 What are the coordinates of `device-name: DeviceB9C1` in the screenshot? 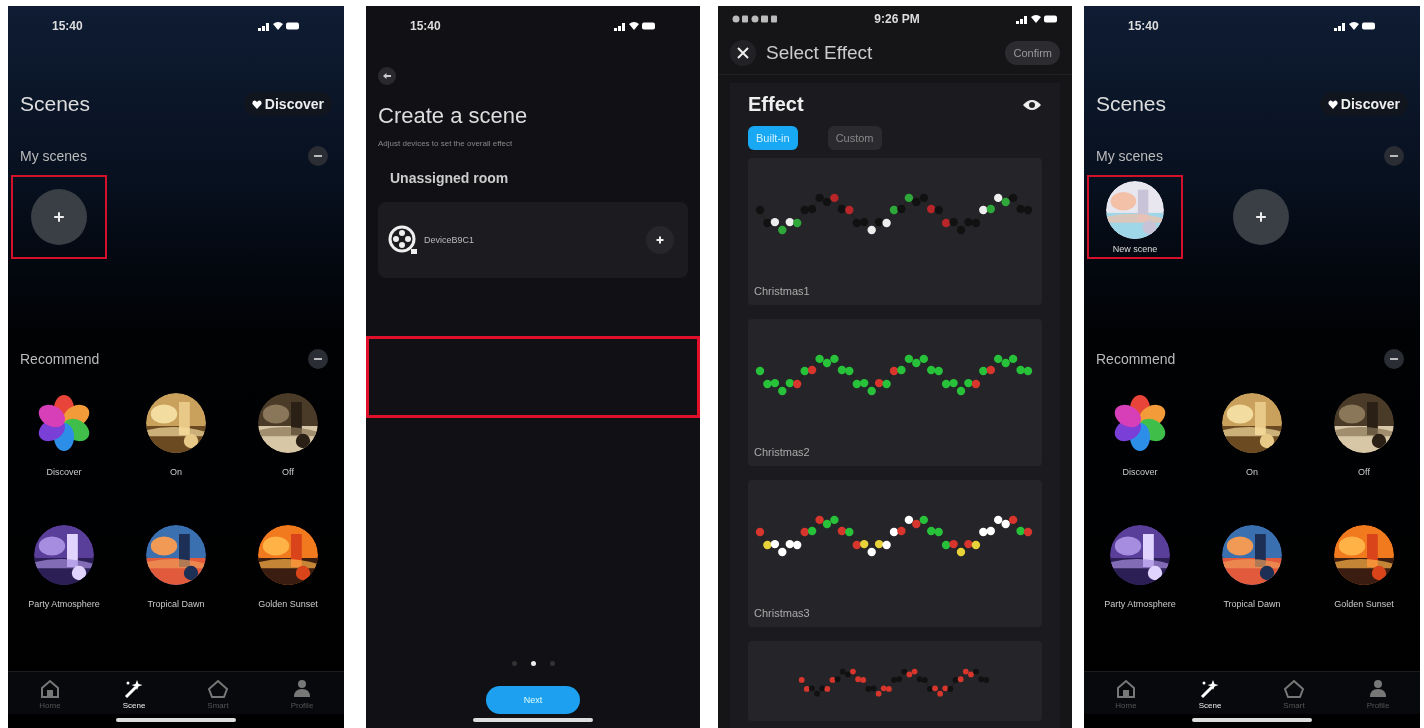 It's located at (450, 240).